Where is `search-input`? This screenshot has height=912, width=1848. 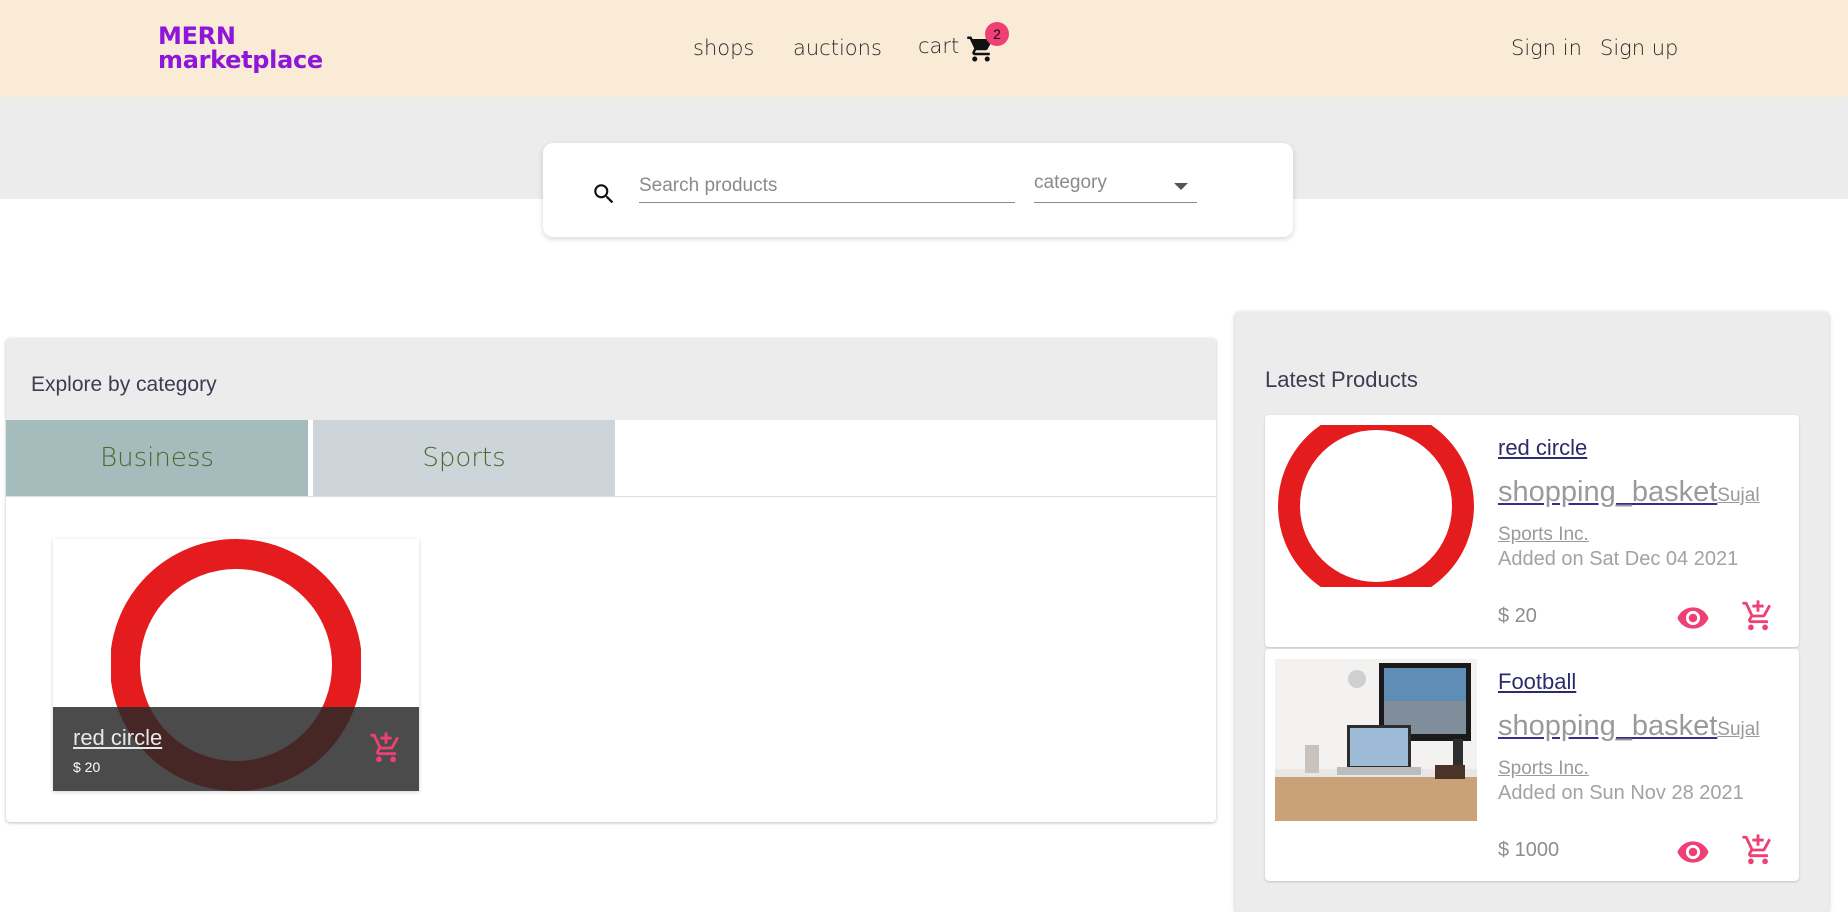
search-input is located at coordinates (827, 186).